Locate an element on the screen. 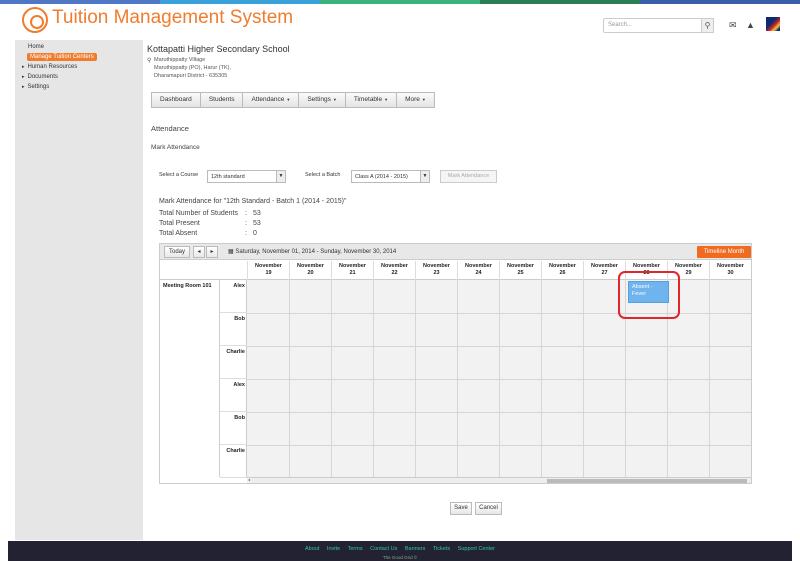  address-line: Maruthippatty Village is located at coordinates (180, 60).